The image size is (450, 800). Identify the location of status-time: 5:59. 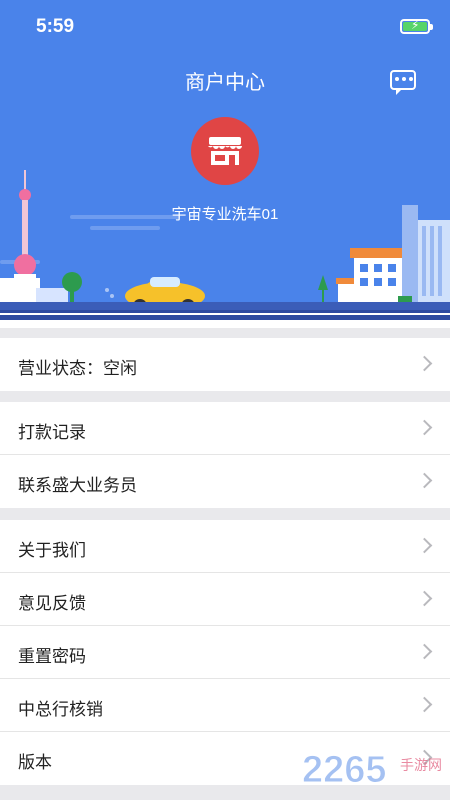
(55, 26).